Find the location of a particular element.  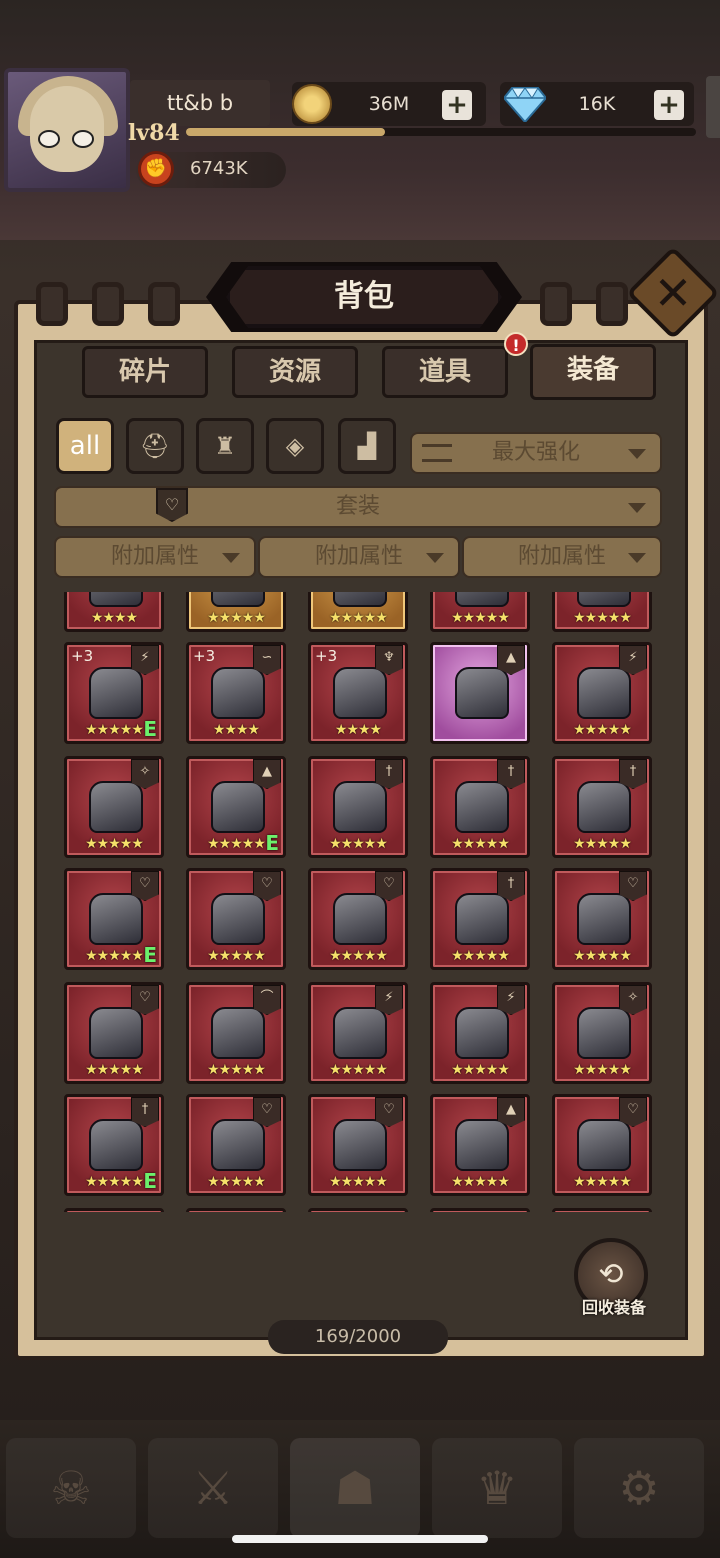

nav-icon: ☠ is located at coordinates (71, 1488).